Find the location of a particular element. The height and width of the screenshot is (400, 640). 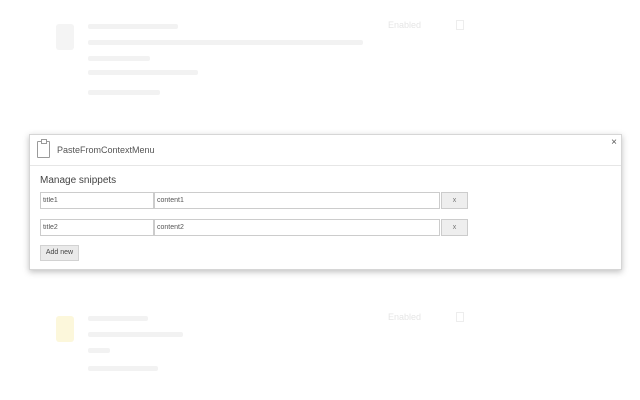

add-new-button: Add new is located at coordinates (59, 253).